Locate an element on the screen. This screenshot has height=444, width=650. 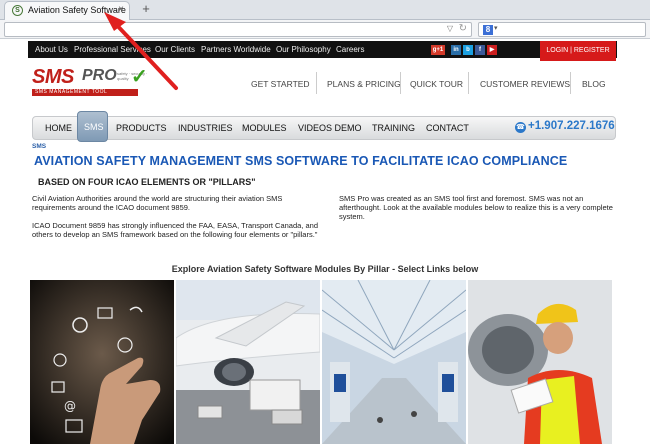
toplink-careers: Careers is located at coordinates (350, 49).